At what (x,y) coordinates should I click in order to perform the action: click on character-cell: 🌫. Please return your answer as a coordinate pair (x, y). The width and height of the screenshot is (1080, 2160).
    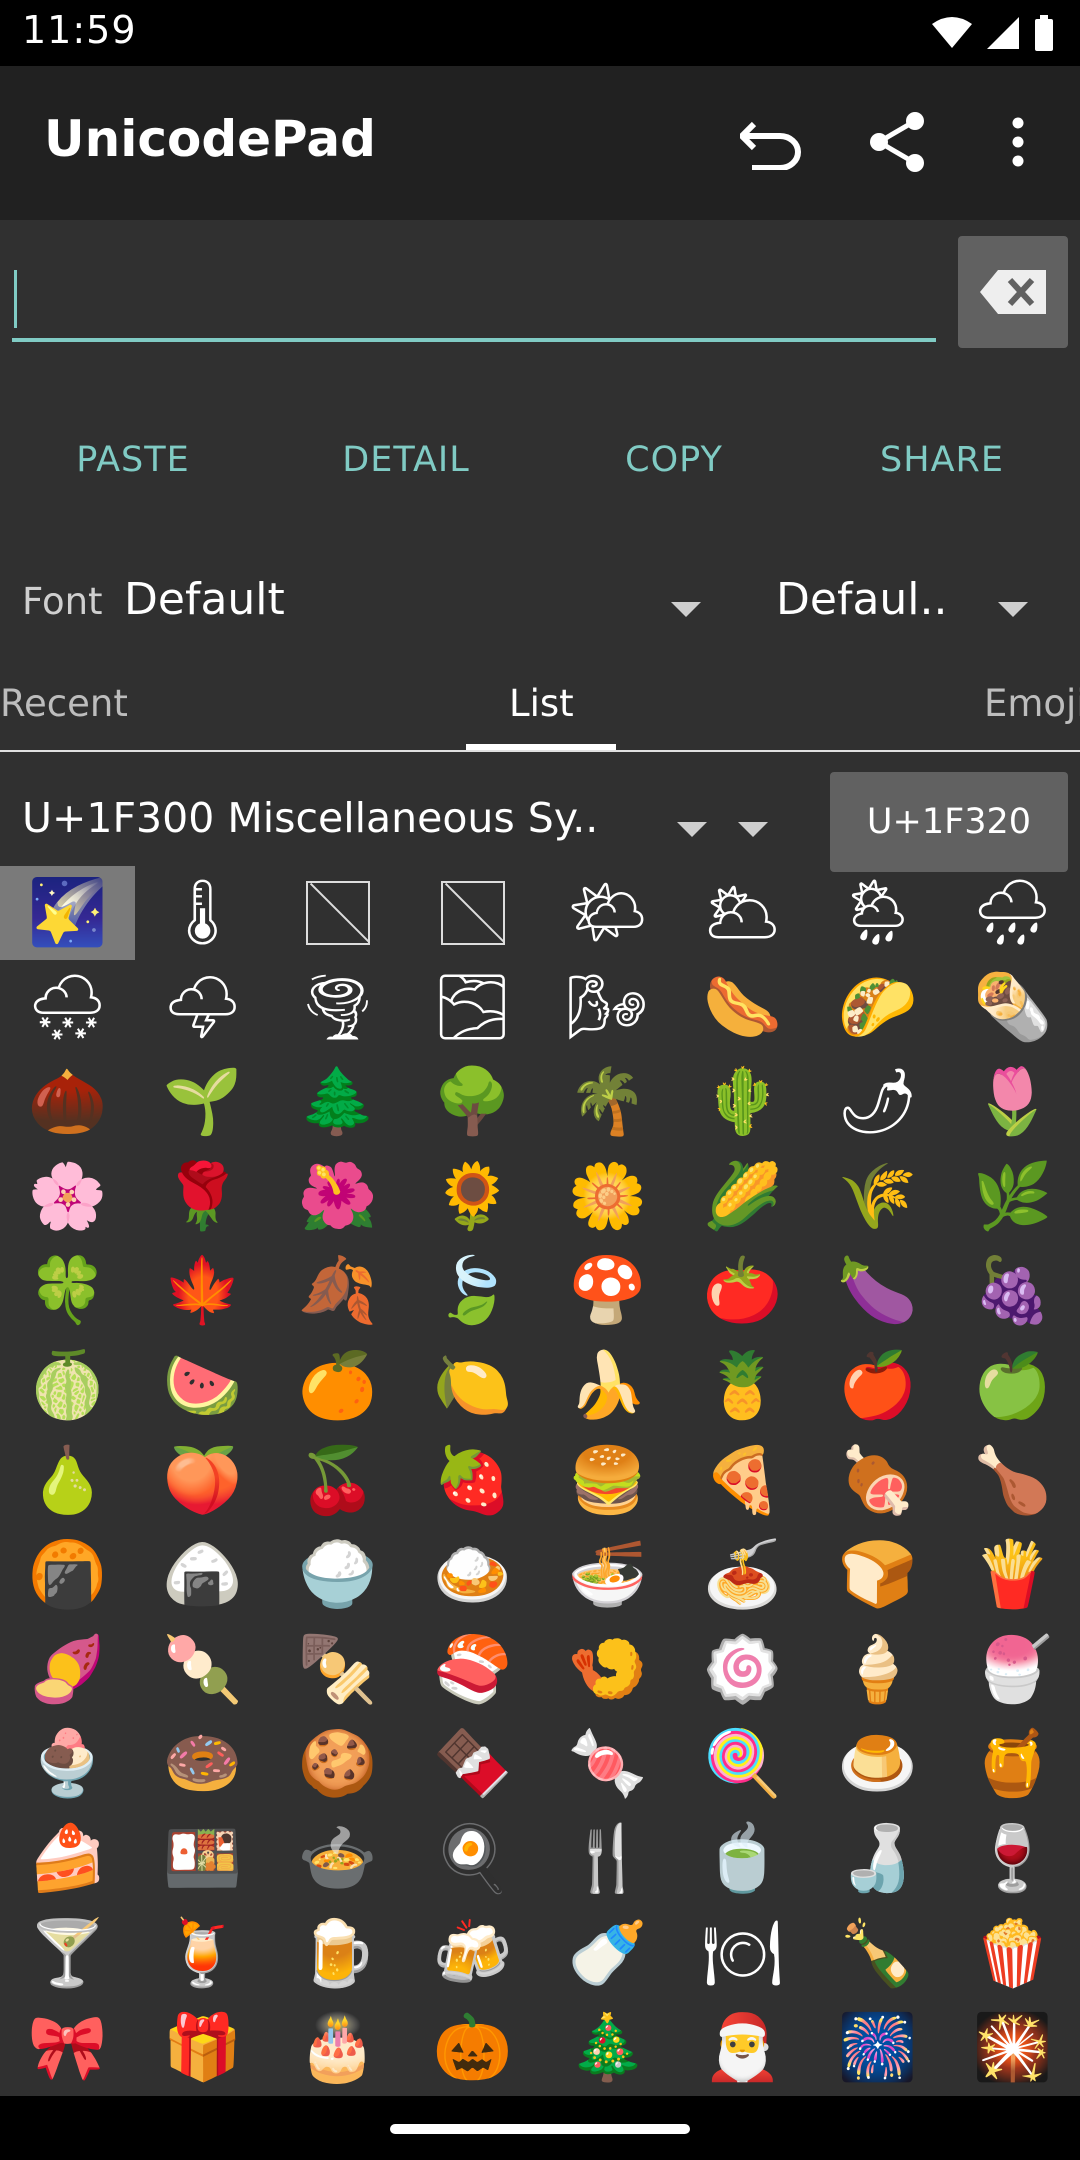
    Looking at the image, I should click on (472, 1008).